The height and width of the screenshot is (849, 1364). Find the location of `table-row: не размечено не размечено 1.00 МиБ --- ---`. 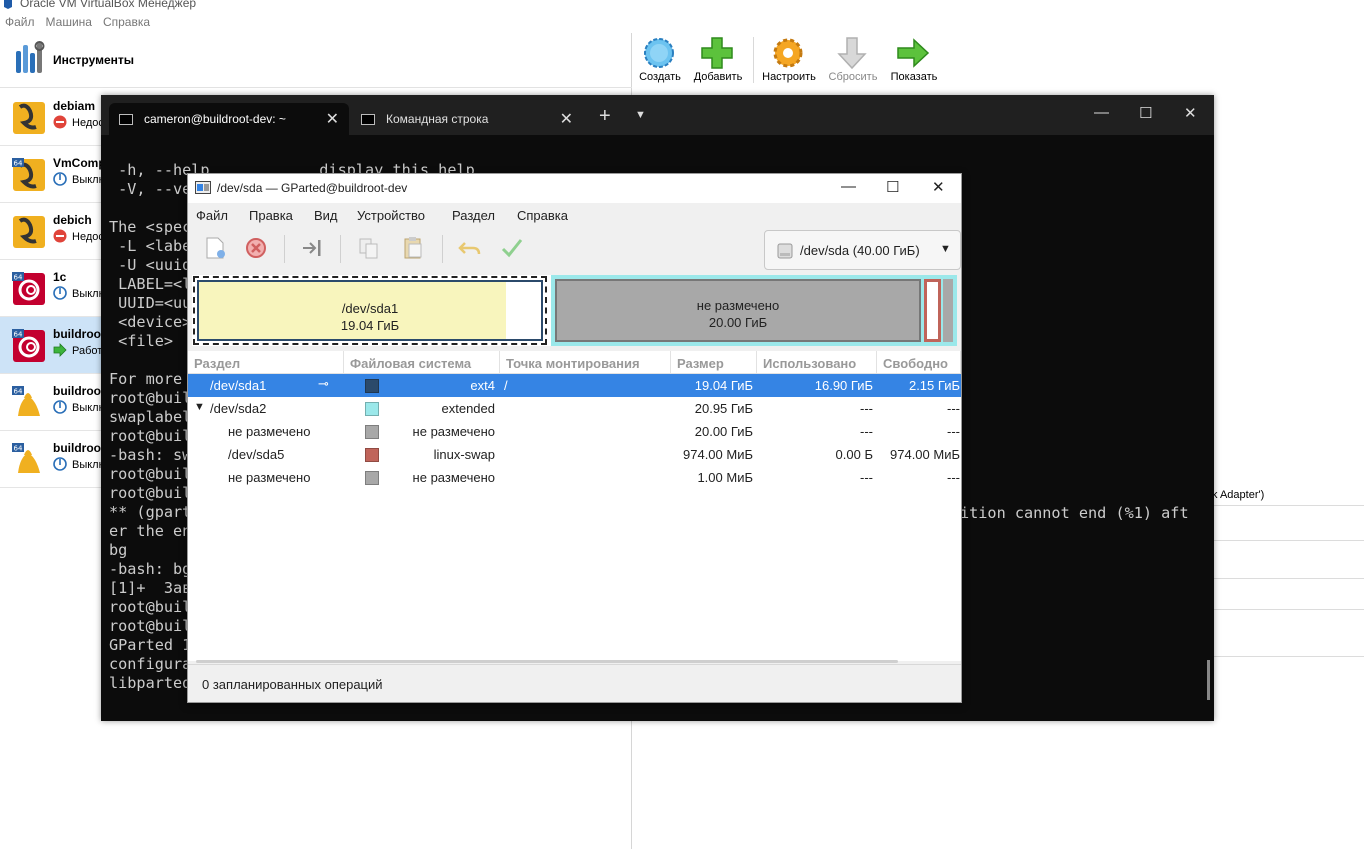

table-row: не размечено не размечено 1.00 МиБ --- --- is located at coordinates (574, 477).